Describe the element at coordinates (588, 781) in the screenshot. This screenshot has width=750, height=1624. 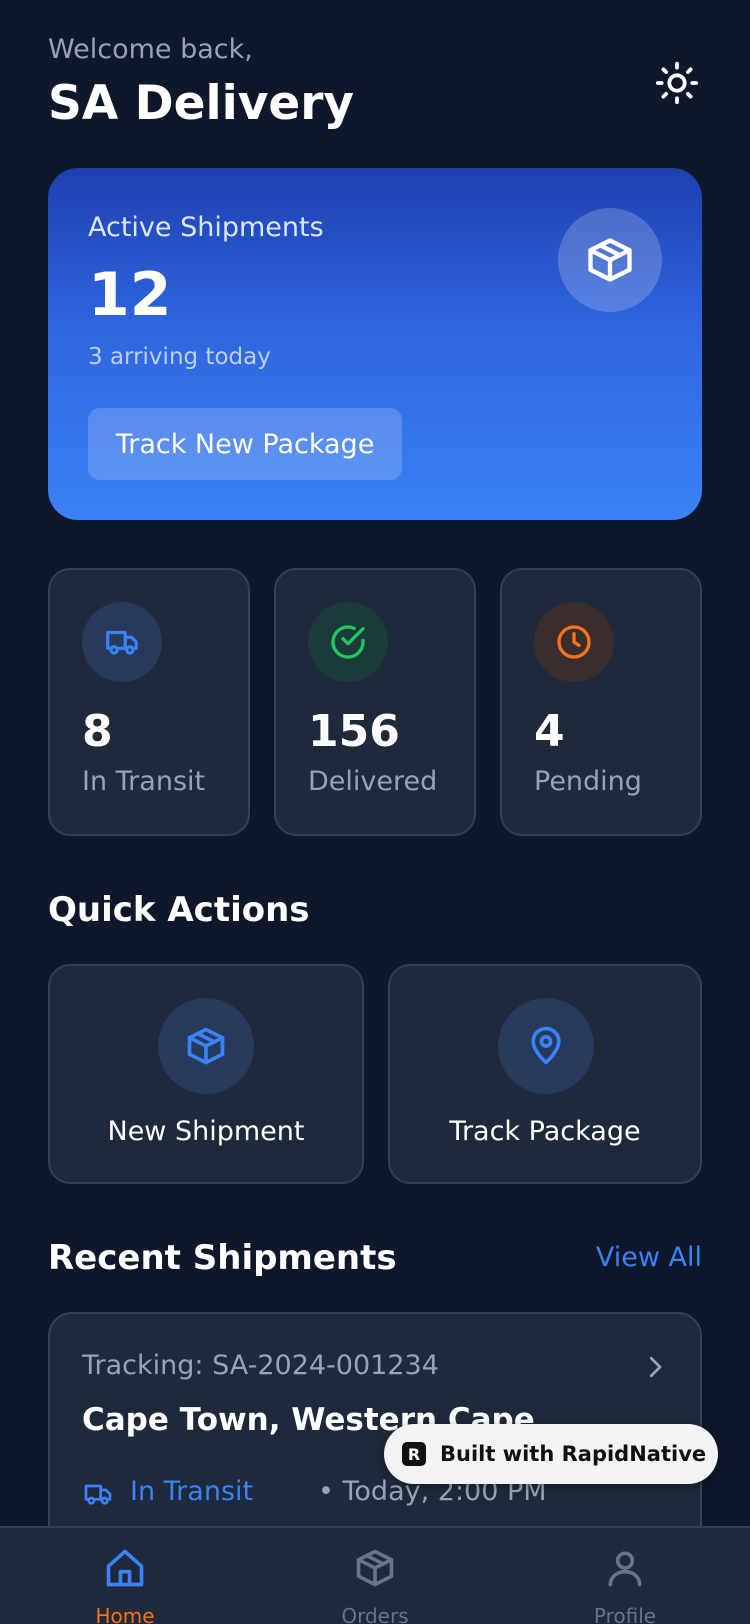
I see `stat-label: Pending` at that location.